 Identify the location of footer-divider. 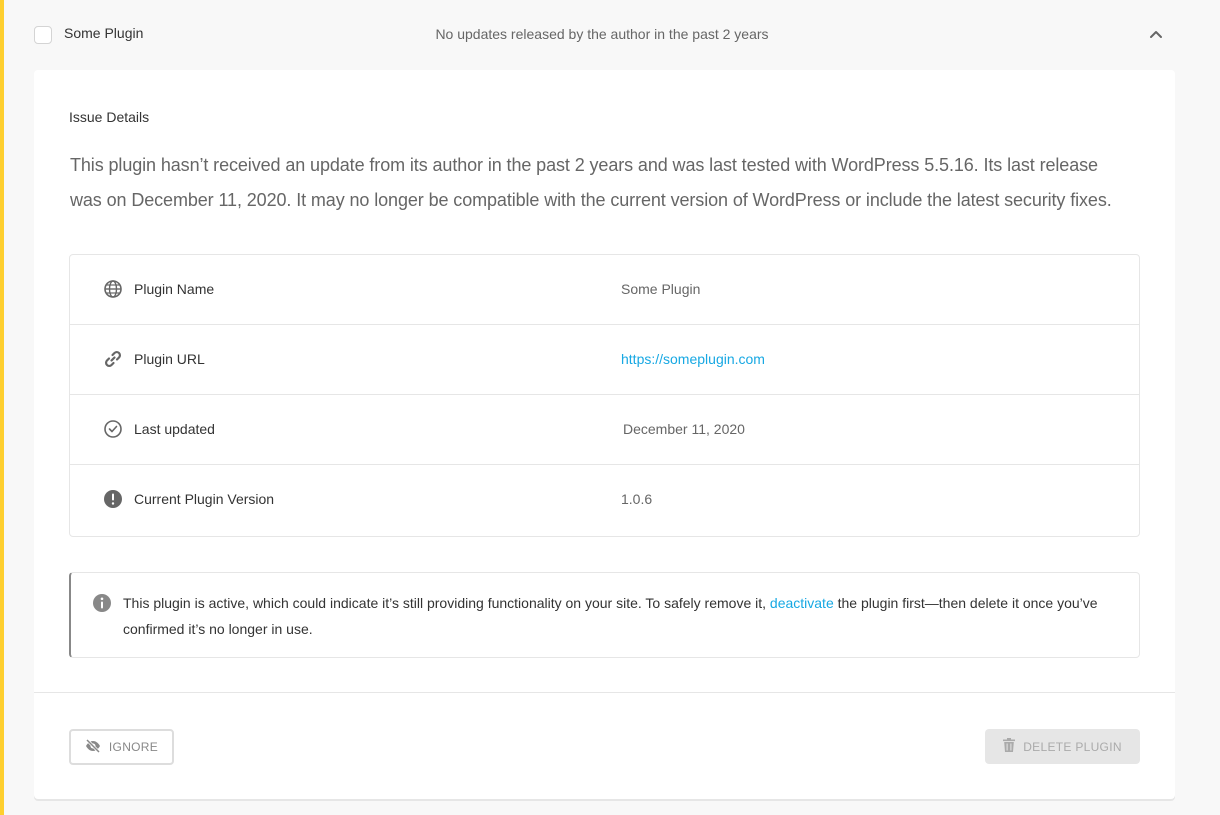
(604, 692).